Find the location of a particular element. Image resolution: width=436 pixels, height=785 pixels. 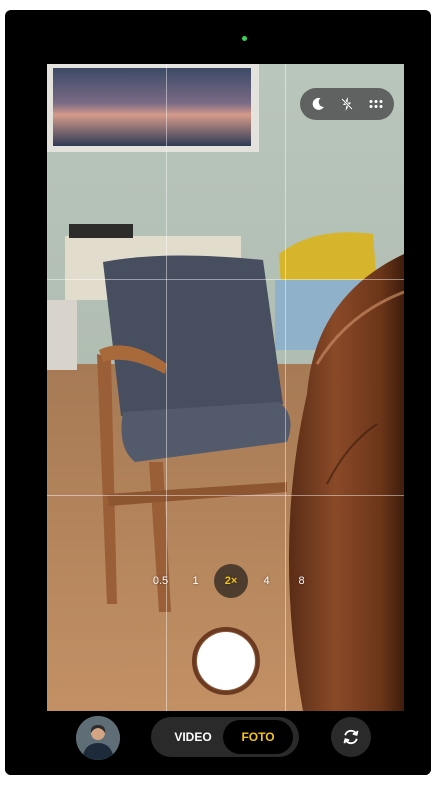

zoom-2-selected: 2× is located at coordinates (231, 581).